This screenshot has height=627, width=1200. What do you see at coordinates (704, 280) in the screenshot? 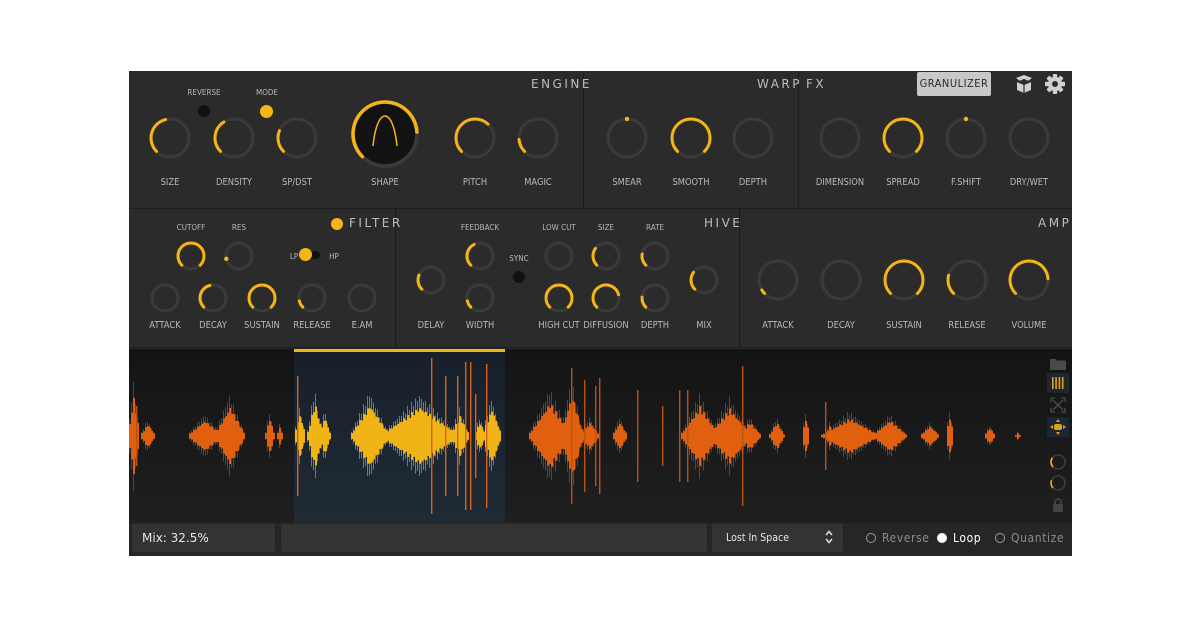
I see `hive-mix-knob` at bounding box center [704, 280].